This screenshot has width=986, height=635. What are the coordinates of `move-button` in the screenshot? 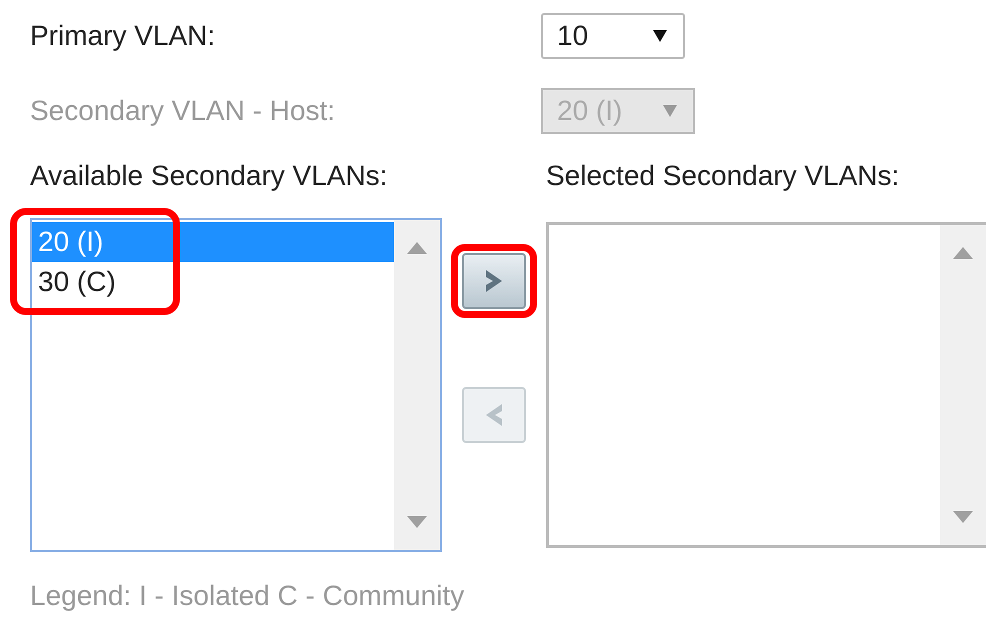 It's located at (494, 281).